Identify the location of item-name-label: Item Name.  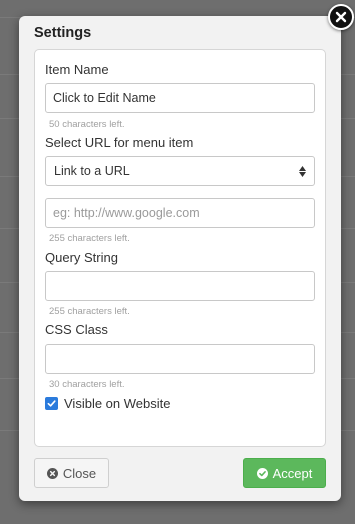
(77, 69).